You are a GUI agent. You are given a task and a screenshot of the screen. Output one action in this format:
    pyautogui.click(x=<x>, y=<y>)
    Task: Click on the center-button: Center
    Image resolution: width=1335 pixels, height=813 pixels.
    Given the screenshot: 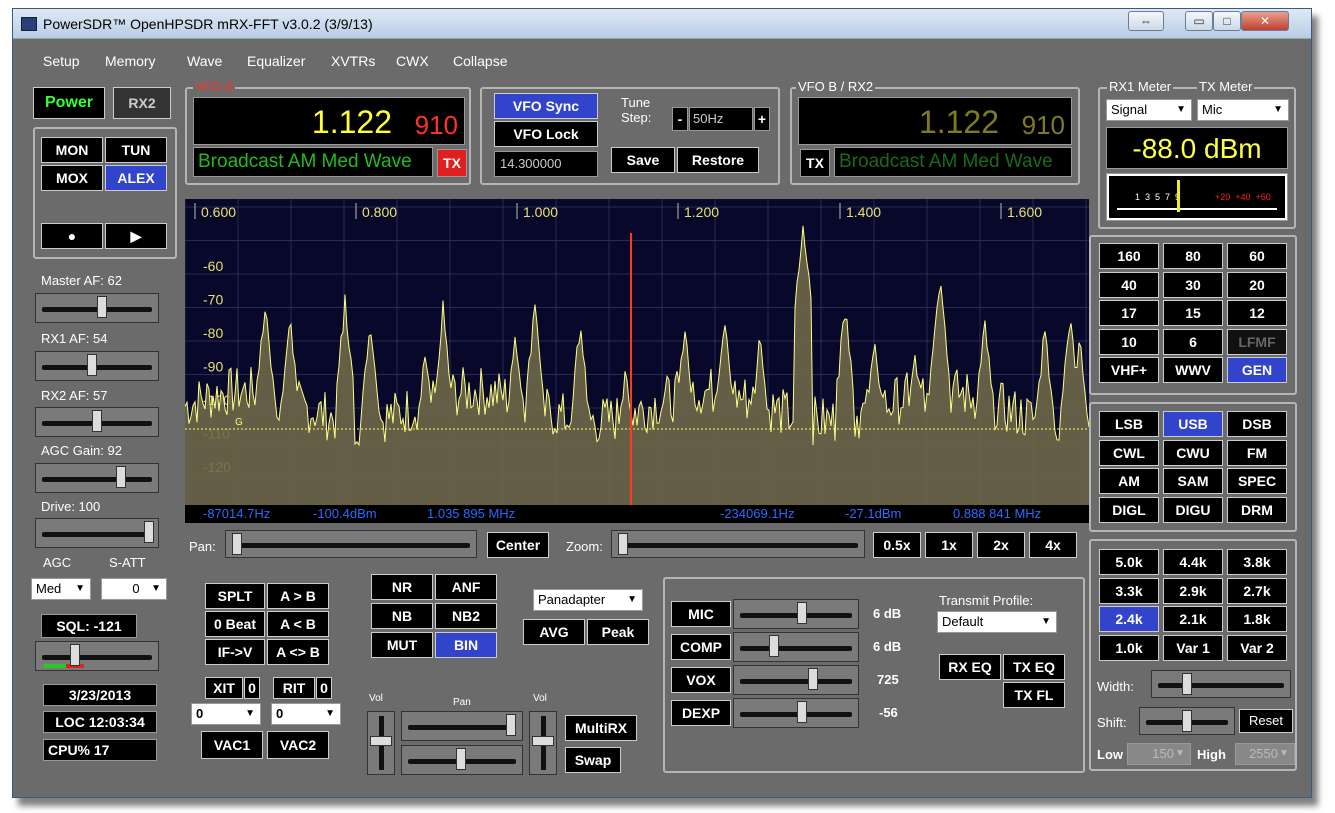 What is the action you would take?
    pyautogui.click(x=518, y=545)
    